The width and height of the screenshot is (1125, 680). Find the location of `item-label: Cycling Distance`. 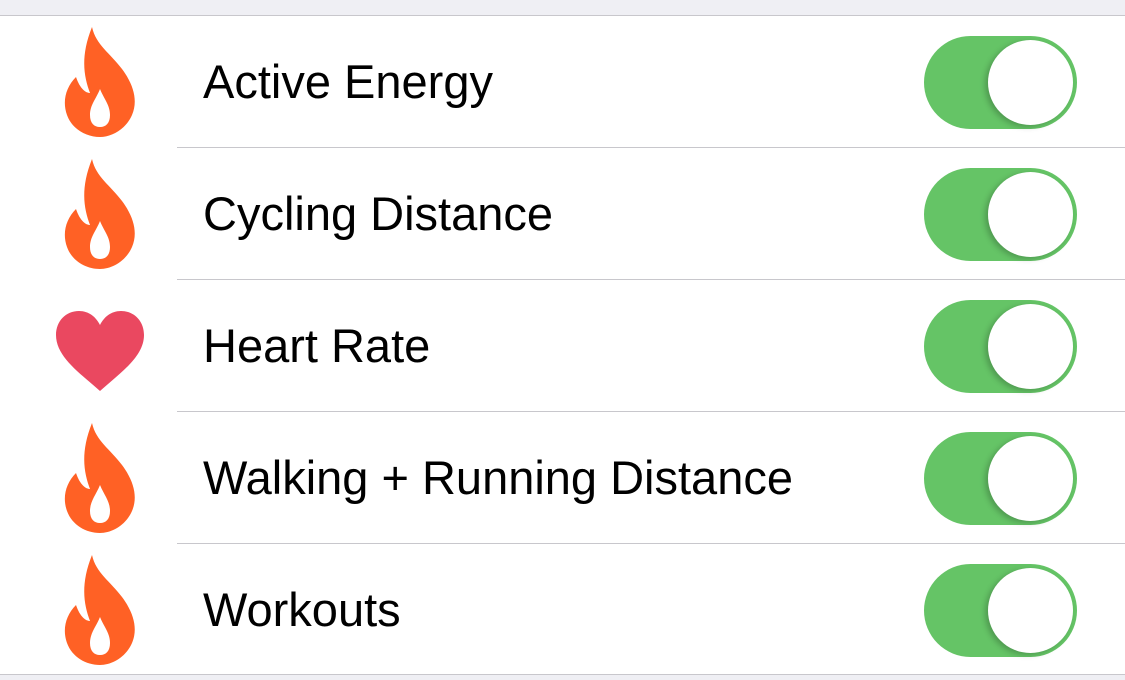

item-label: Cycling Distance is located at coordinates (378, 213).